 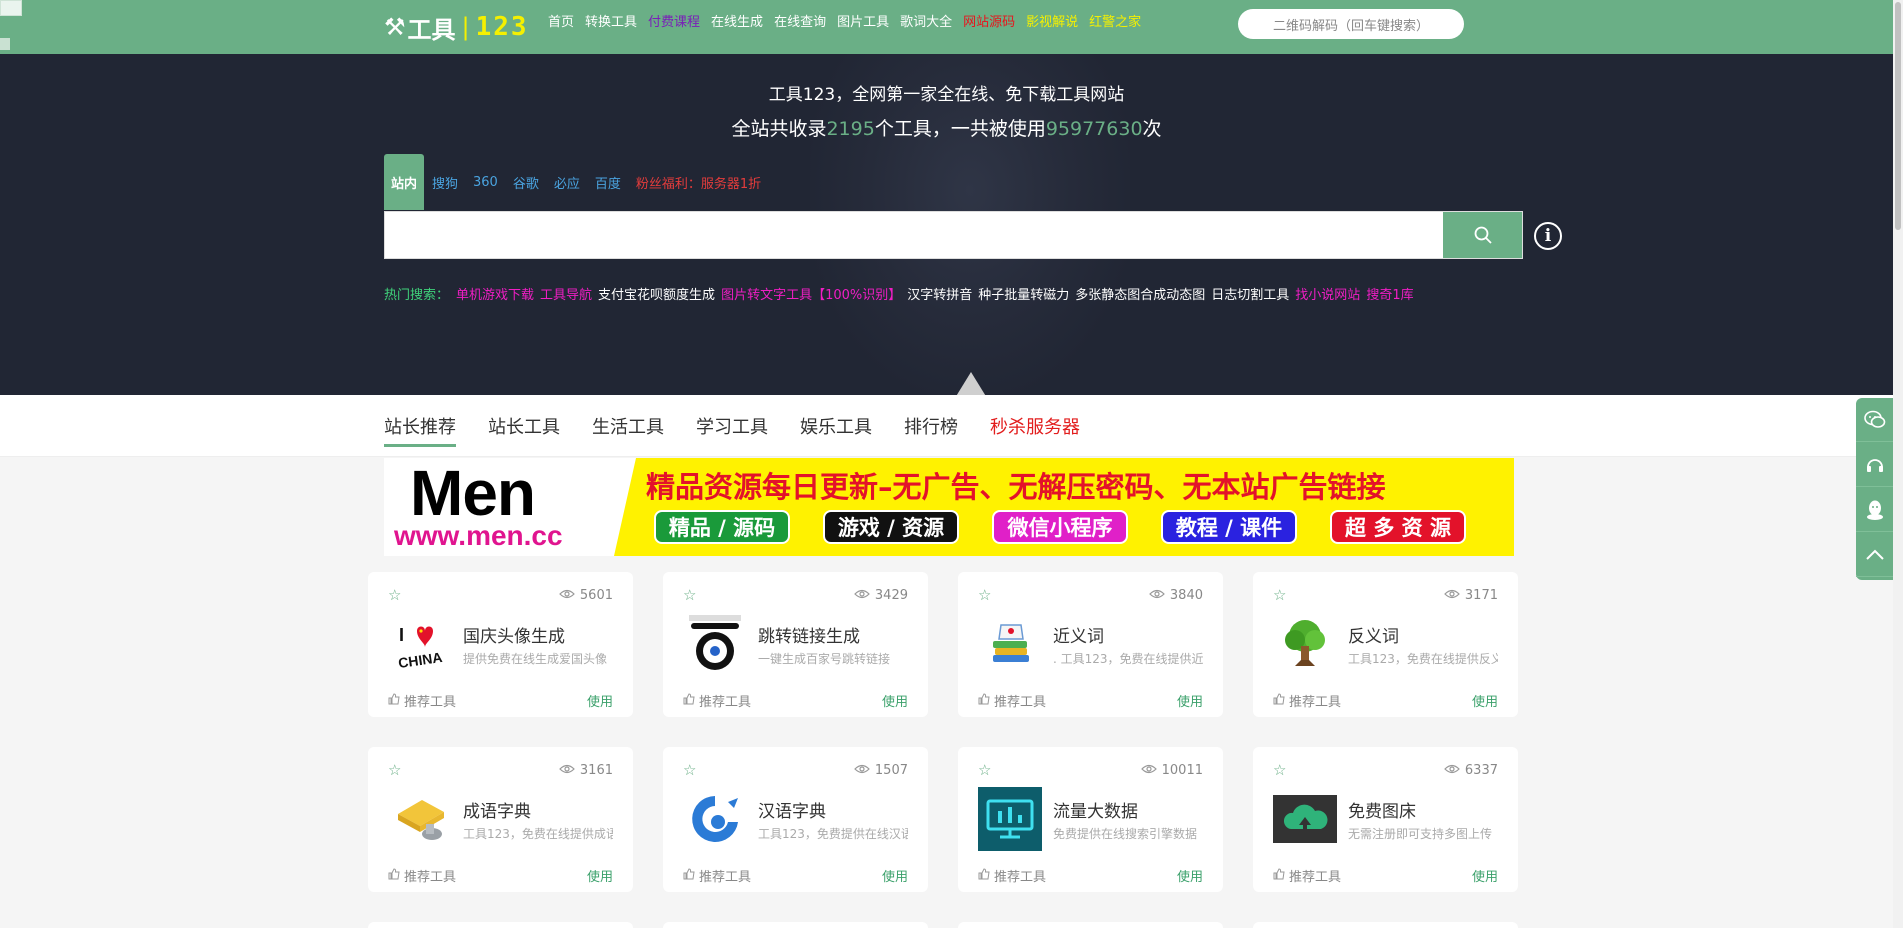 What do you see at coordinates (420, 819) in the screenshot?
I see `dictionary-icon` at bounding box center [420, 819].